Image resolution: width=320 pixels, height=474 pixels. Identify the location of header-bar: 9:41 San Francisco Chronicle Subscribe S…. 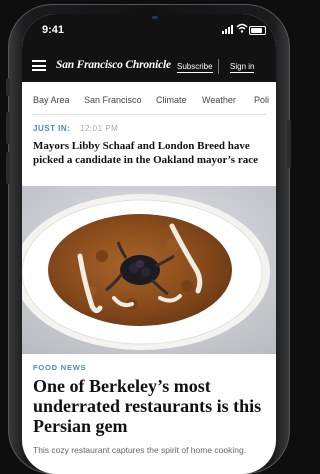
(149, 48).